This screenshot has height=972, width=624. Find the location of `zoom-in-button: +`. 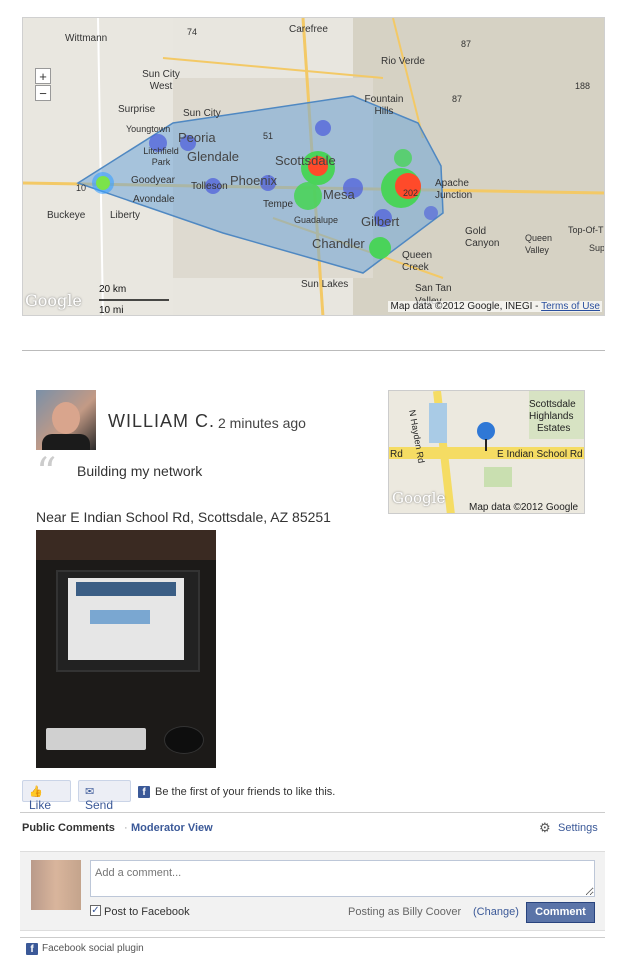

zoom-in-button: + is located at coordinates (43, 76).